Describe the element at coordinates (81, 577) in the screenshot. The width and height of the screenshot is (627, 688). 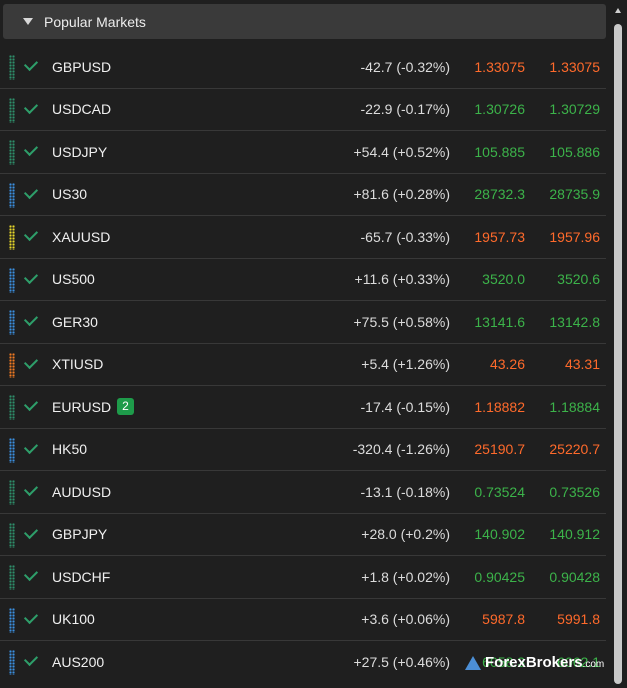
I see `market-symbol: USDCHF` at that location.